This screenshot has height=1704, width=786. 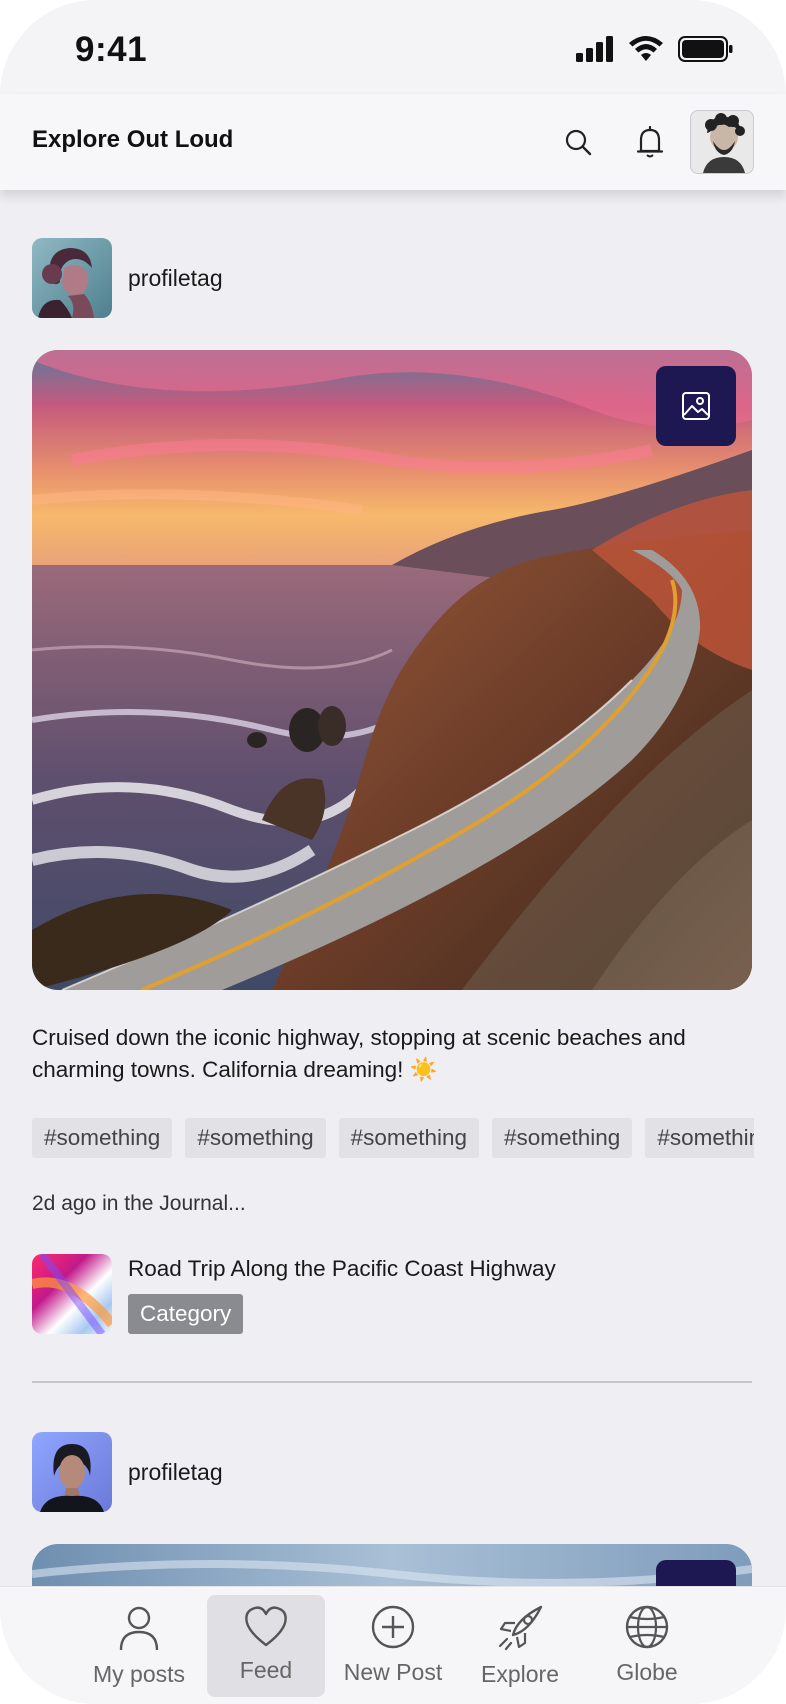 What do you see at coordinates (133, 139) in the screenshot?
I see `app-title: Explore Out Loud` at bounding box center [133, 139].